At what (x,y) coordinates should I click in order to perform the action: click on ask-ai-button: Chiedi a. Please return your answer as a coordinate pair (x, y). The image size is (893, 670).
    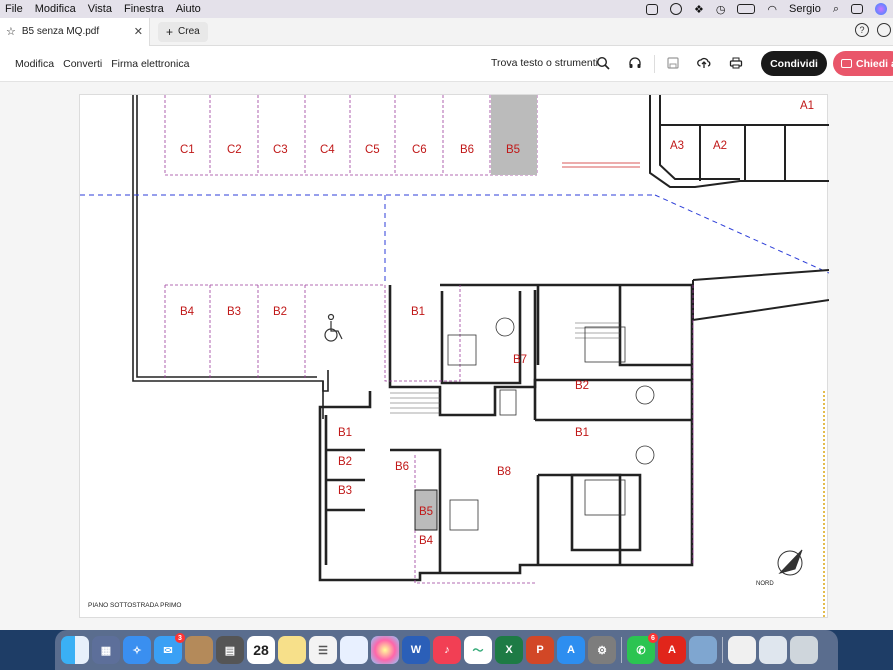
    Looking at the image, I should click on (863, 63).